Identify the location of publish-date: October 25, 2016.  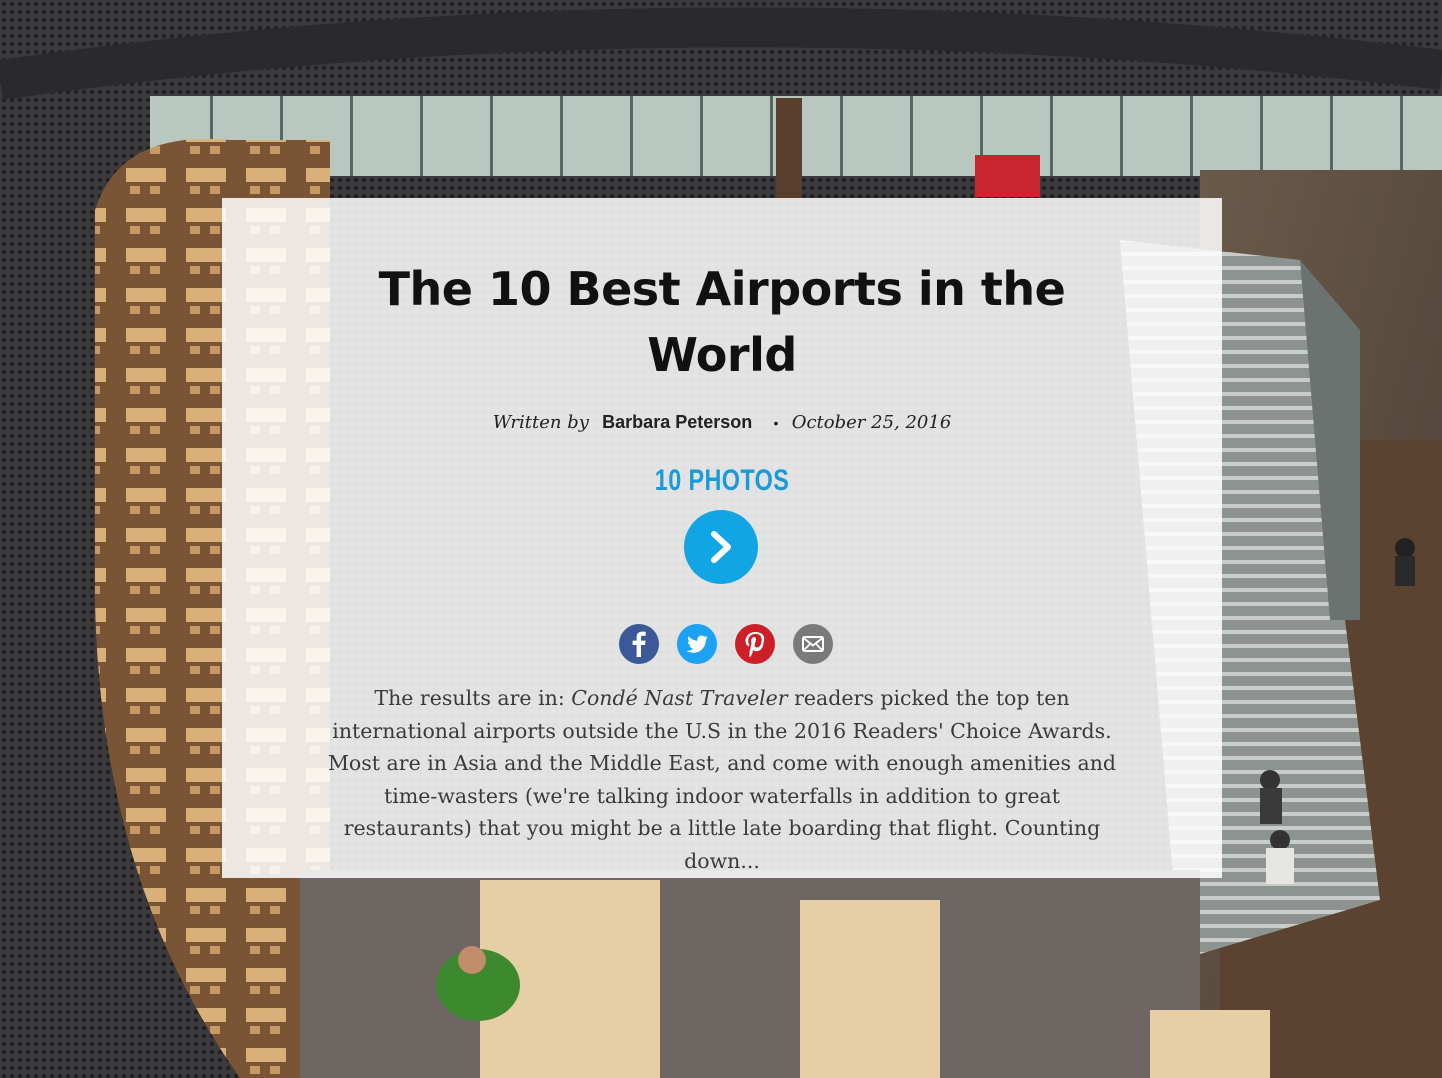
(871, 422).